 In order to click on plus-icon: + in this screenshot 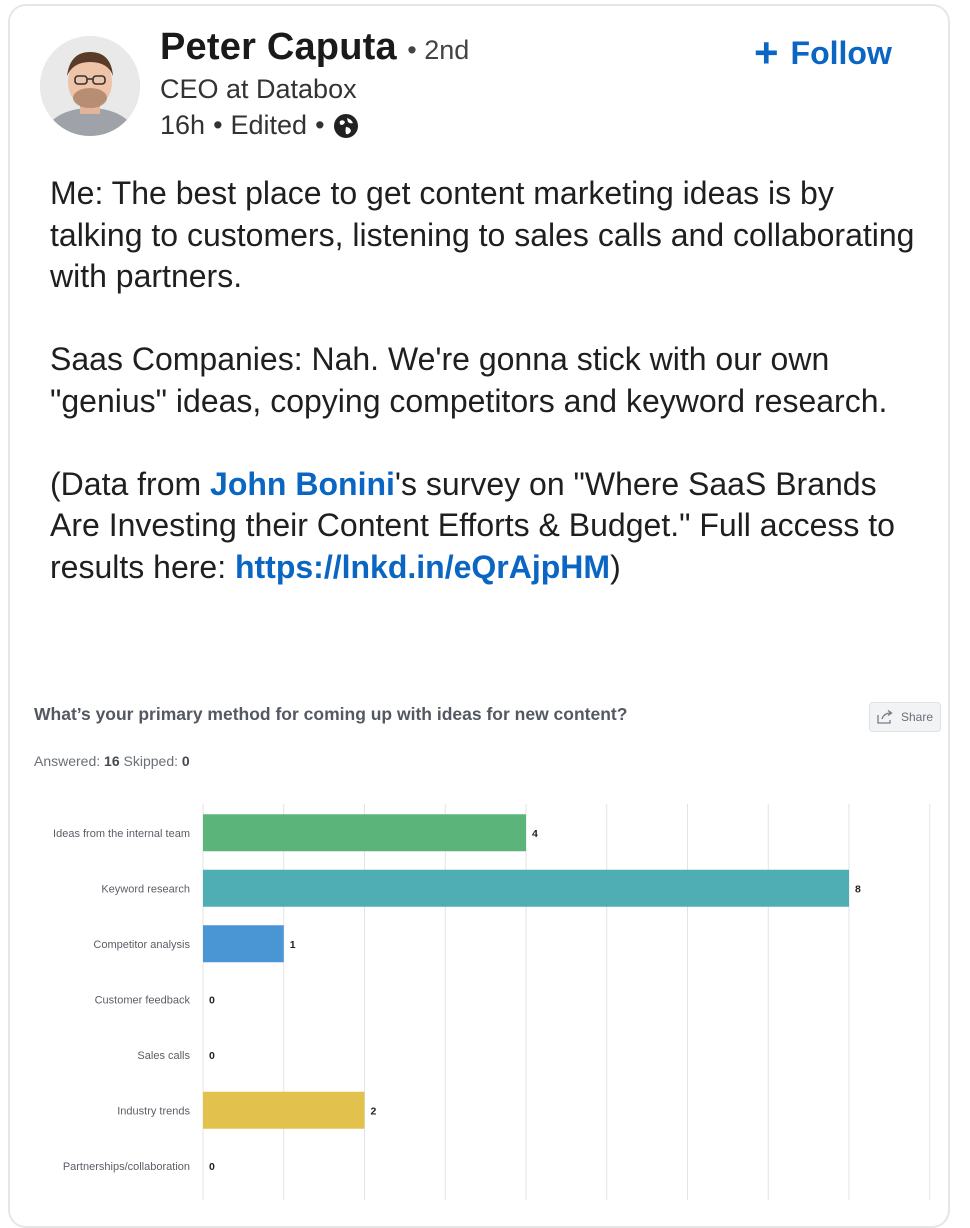, I will do `click(766, 52)`.